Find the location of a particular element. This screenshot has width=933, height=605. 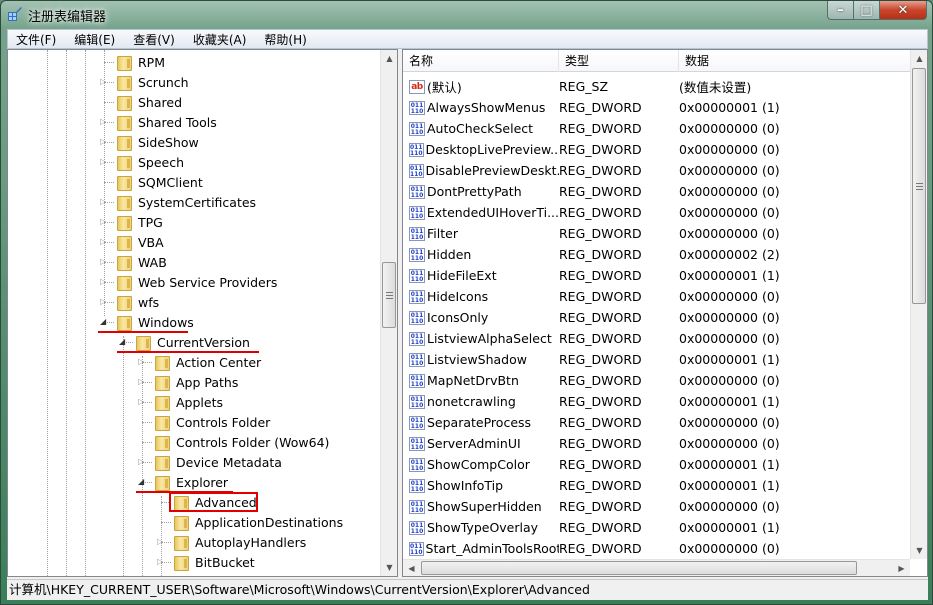

tree-item-wfs: wfs is located at coordinates (137, 302).